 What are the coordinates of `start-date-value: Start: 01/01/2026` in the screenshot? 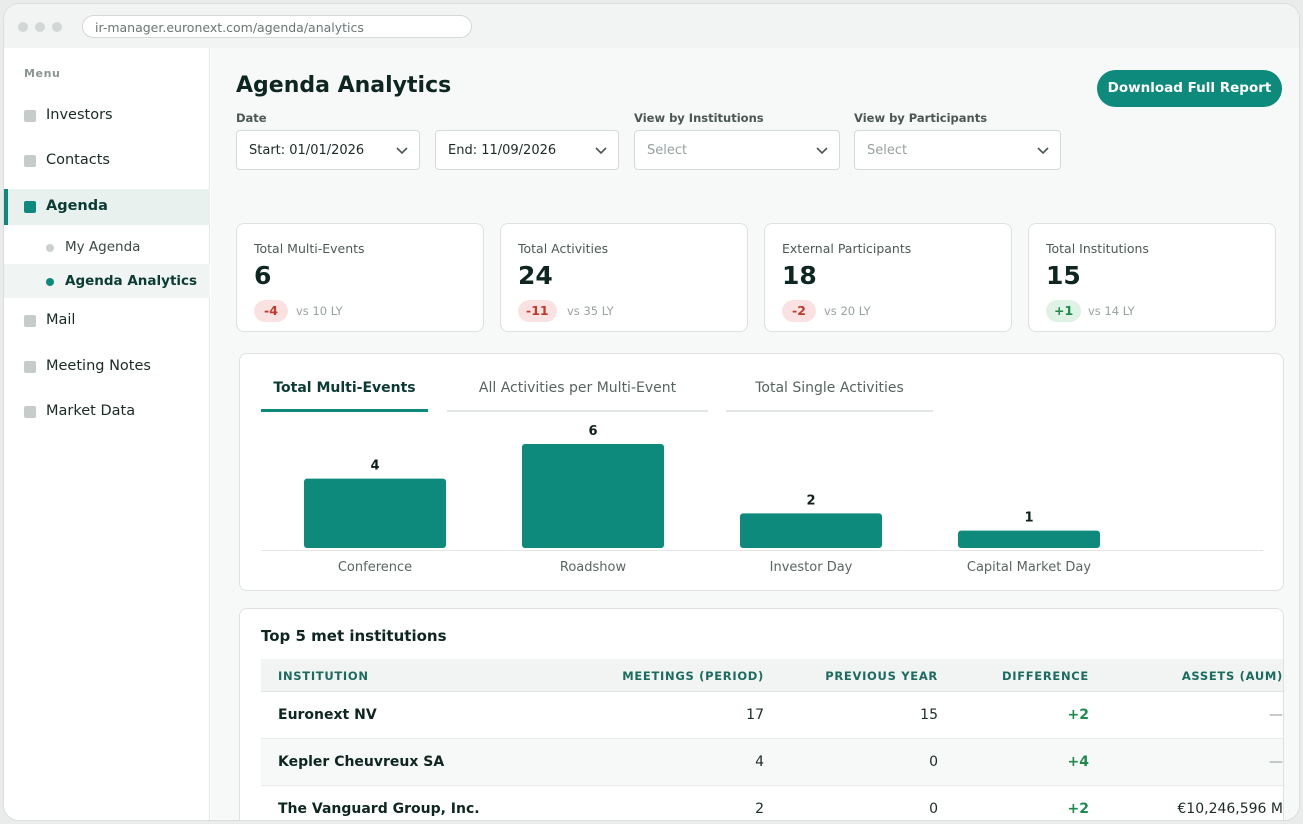 It's located at (307, 150).